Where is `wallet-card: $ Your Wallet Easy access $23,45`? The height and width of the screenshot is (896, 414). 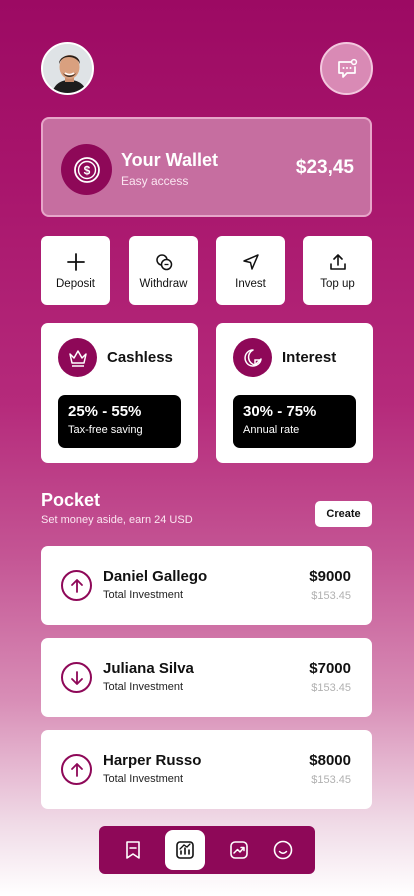
wallet-card: $ Your Wallet Easy access $23,45 is located at coordinates (206, 167).